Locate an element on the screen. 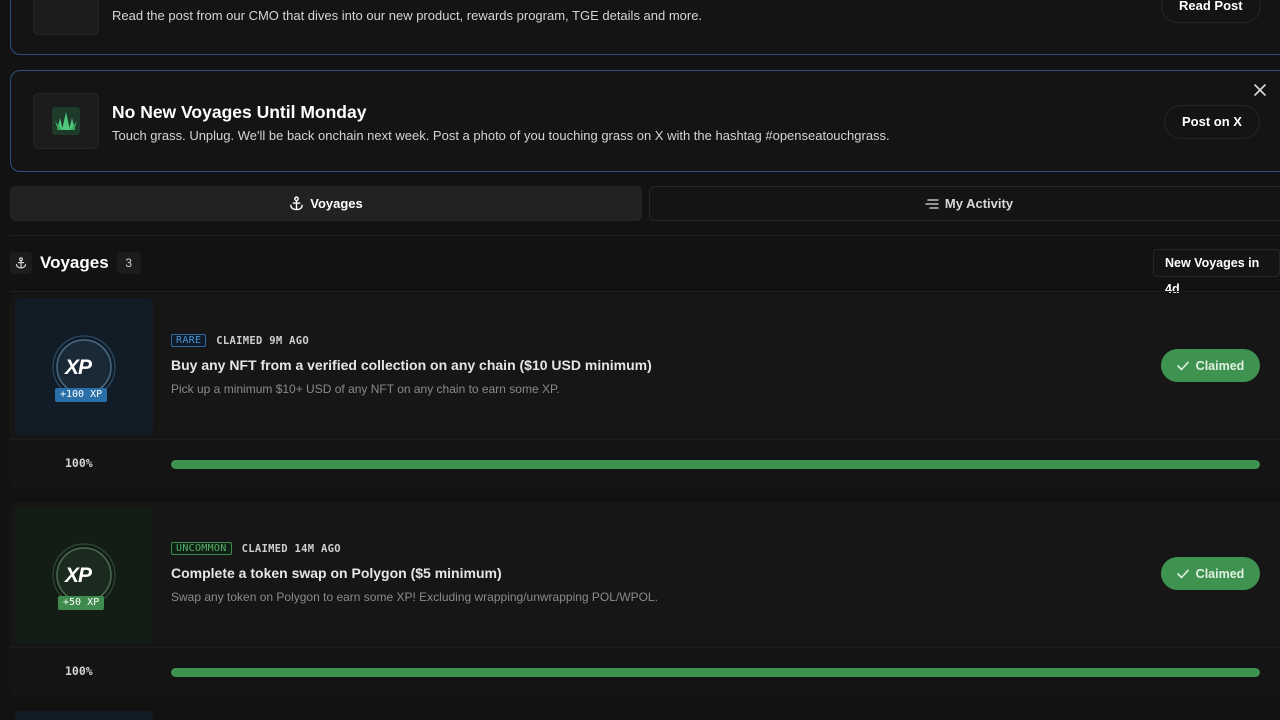 Image resolution: width=1280 pixels, height=720 pixels. claimed-timestamp: CLAIMED 14M AGO is located at coordinates (291, 548).